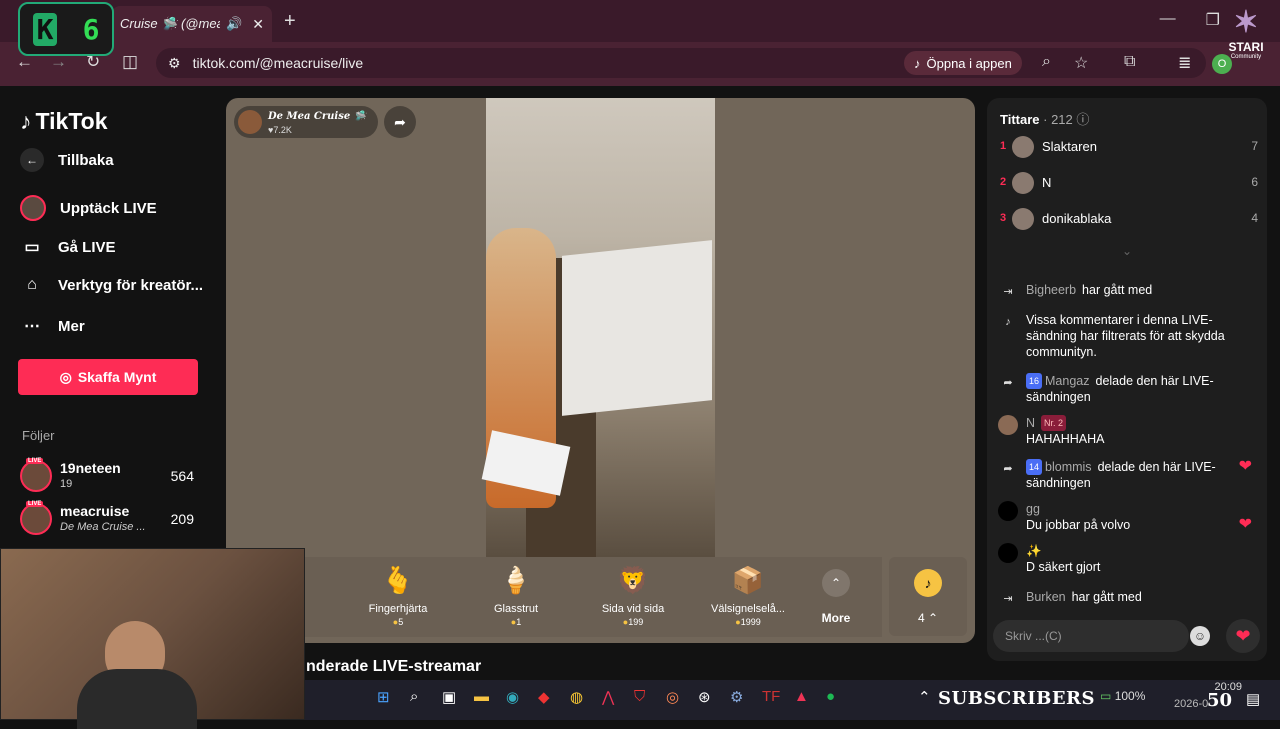  What do you see at coordinates (633, 596) in the screenshot?
I see `gift-item: 🦁 Sida vid sida ●199` at bounding box center [633, 596].